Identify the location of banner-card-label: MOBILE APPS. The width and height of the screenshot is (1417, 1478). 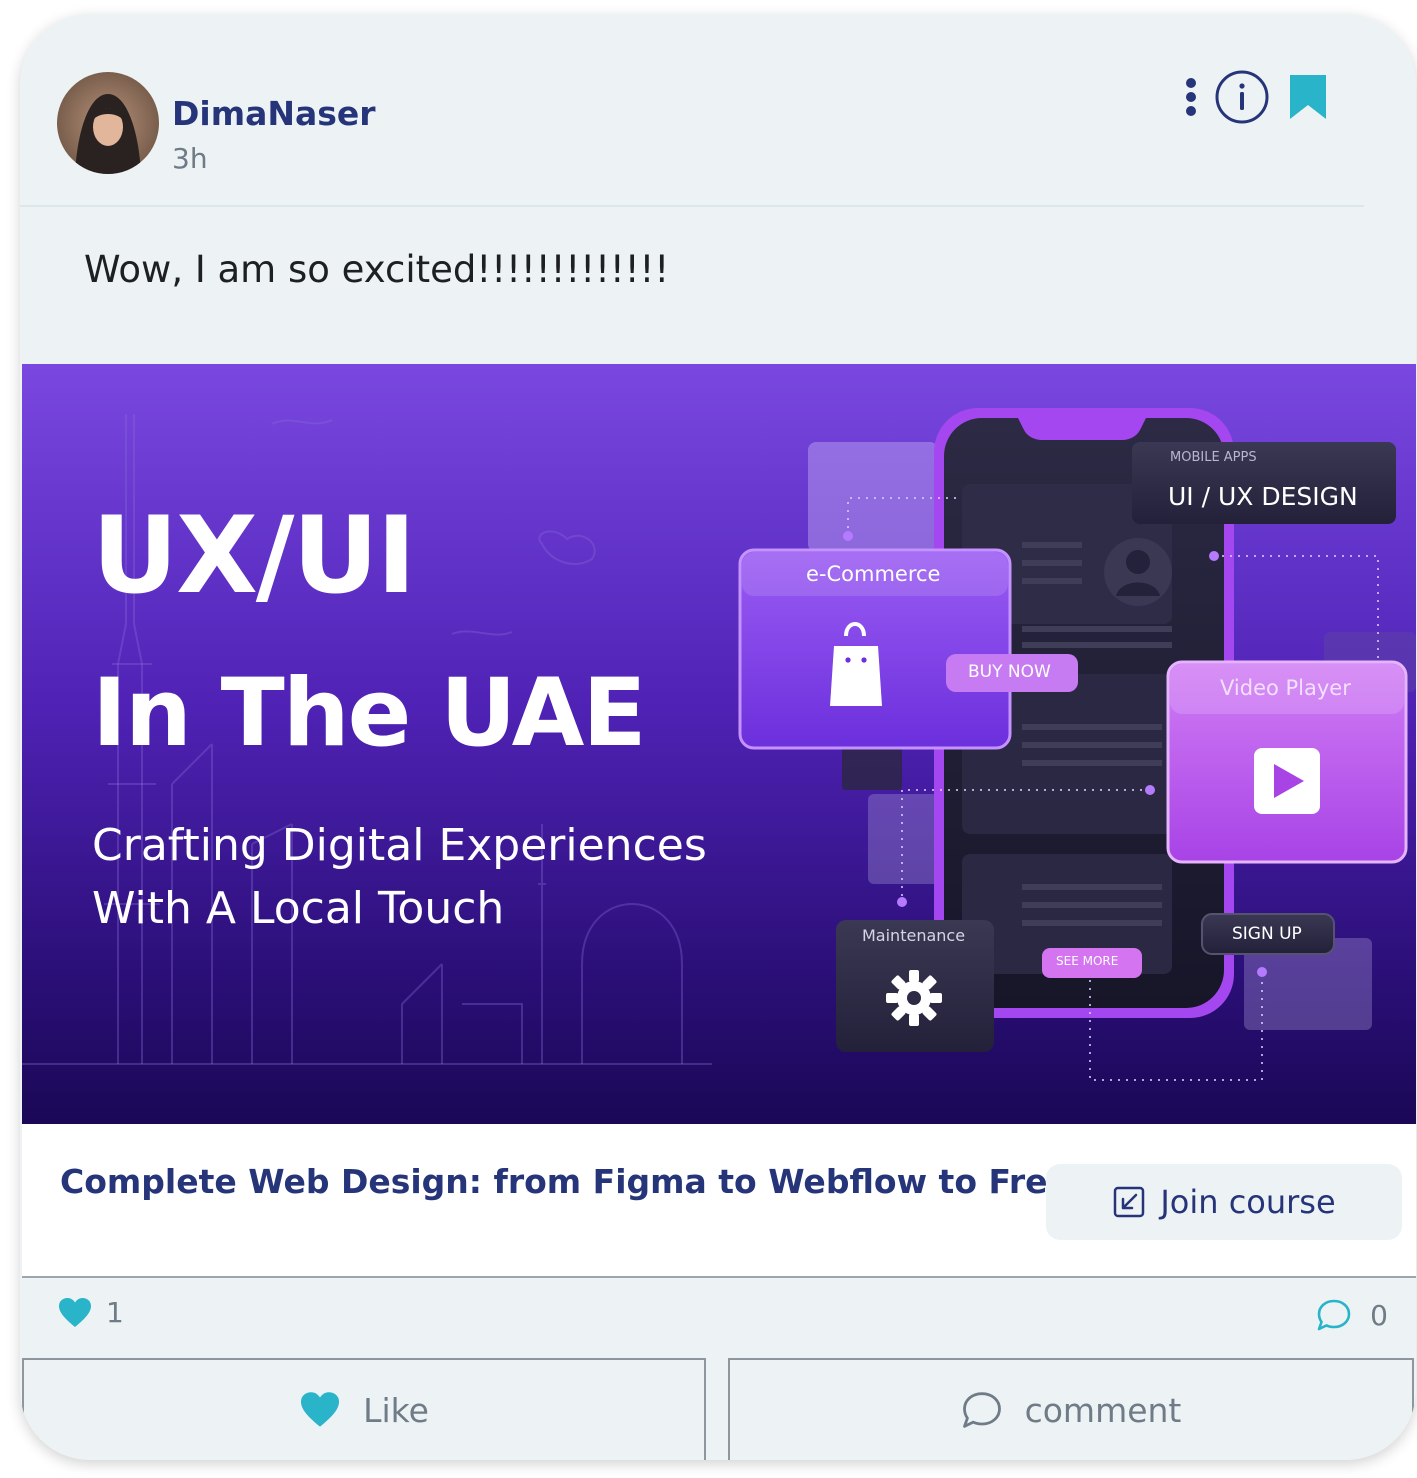
(1213, 457).